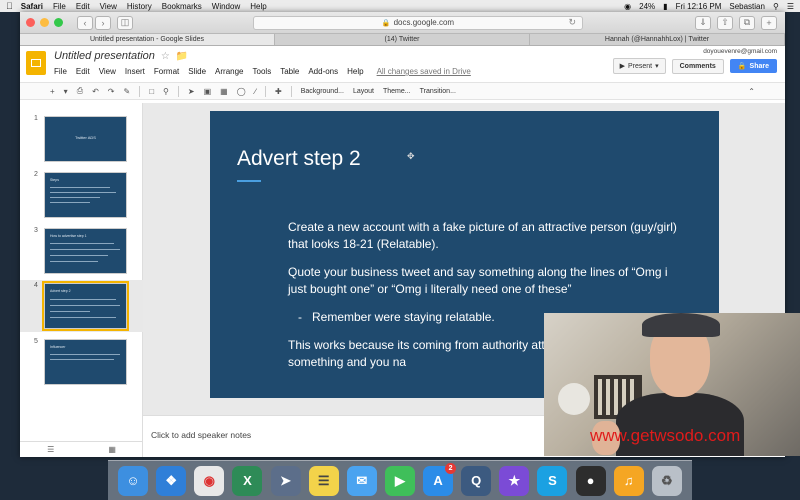 The width and height of the screenshot is (800, 500). I want to click on slide-thumbnail-row-selected: 4 Advert step 2, so click(81, 306).